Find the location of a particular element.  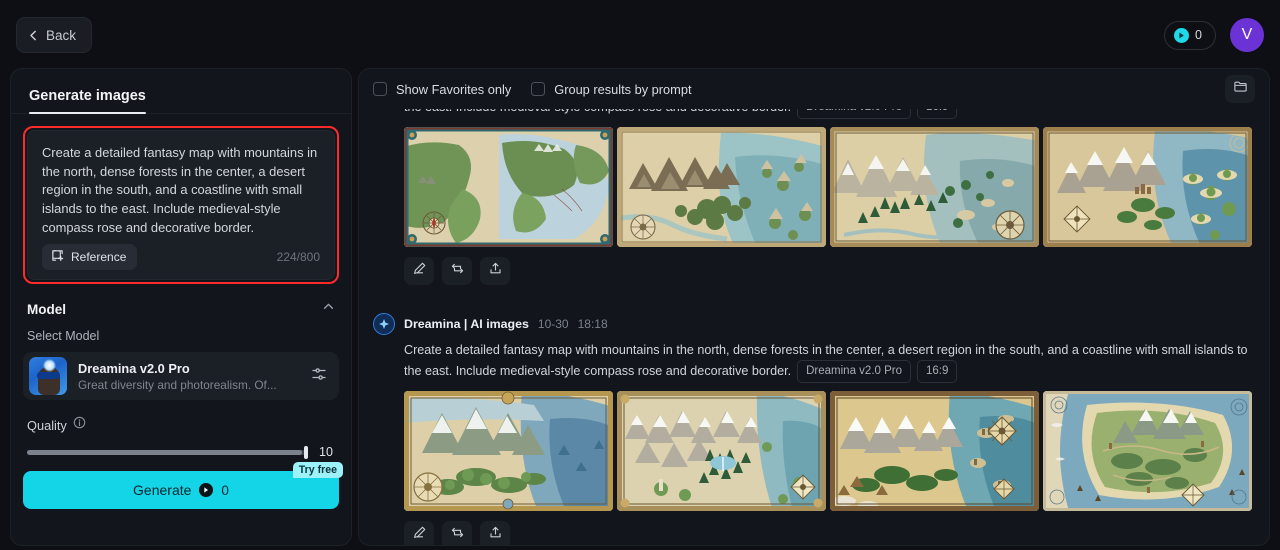

panel-tab-bar: Generate images is located at coordinates (181, 91).